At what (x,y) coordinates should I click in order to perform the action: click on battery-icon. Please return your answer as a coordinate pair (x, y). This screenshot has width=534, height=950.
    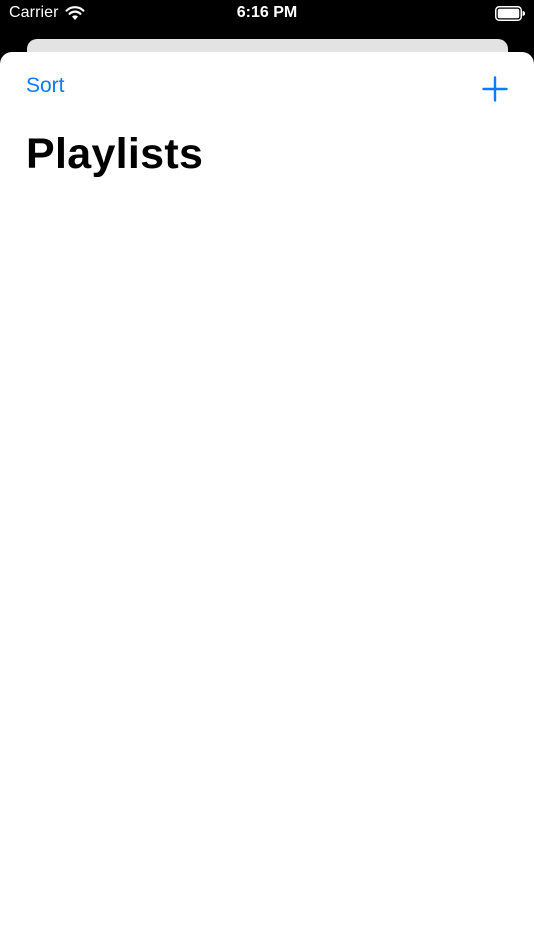
    Looking at the image, I should click on (510, 13).